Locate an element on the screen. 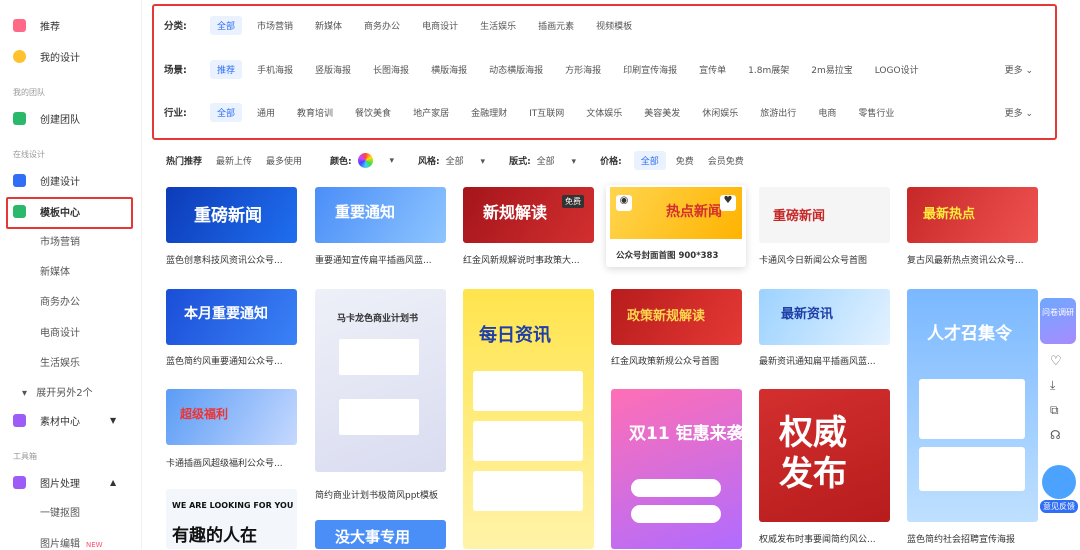 This screenshot has width=1080, height=550. sidebar-item-recommend: 推荐 is located at coordinates (71, 25).